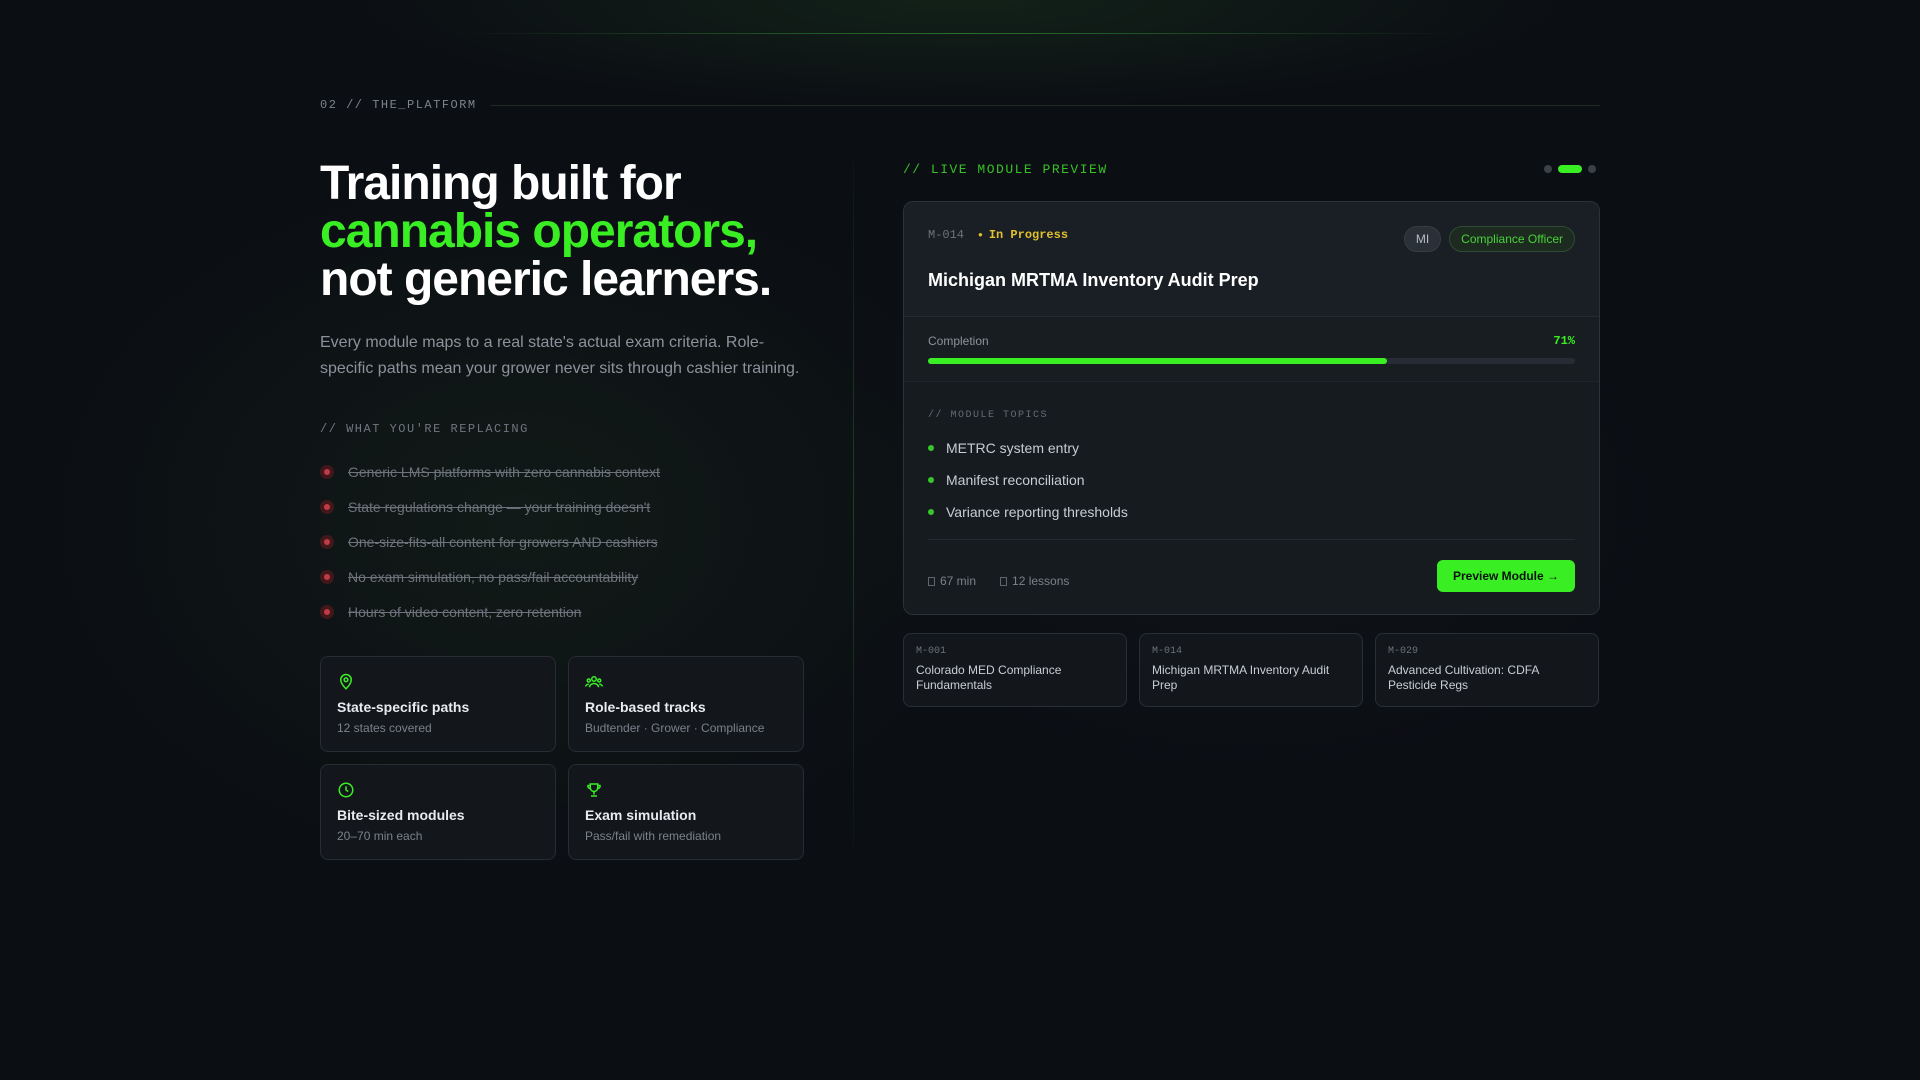  Describe the element at coordinates (346, 681) in the screenshot. I see `map-pin-icon` at that location.